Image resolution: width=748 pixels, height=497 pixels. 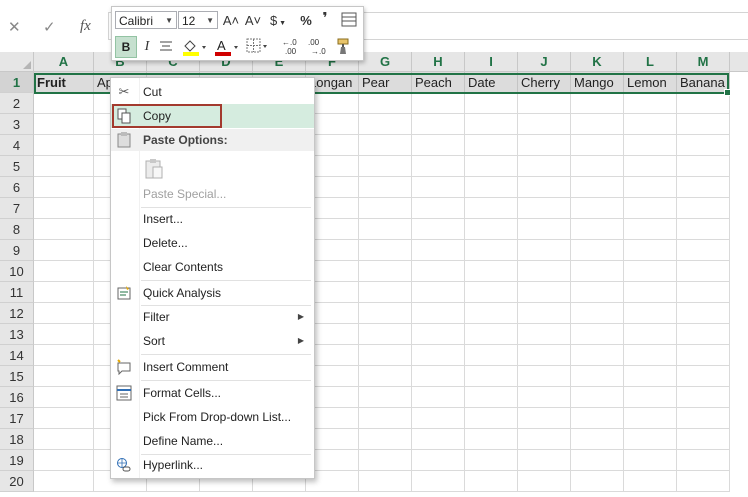 I want to click on row-header-14: 14, so click(x=17, y=355).